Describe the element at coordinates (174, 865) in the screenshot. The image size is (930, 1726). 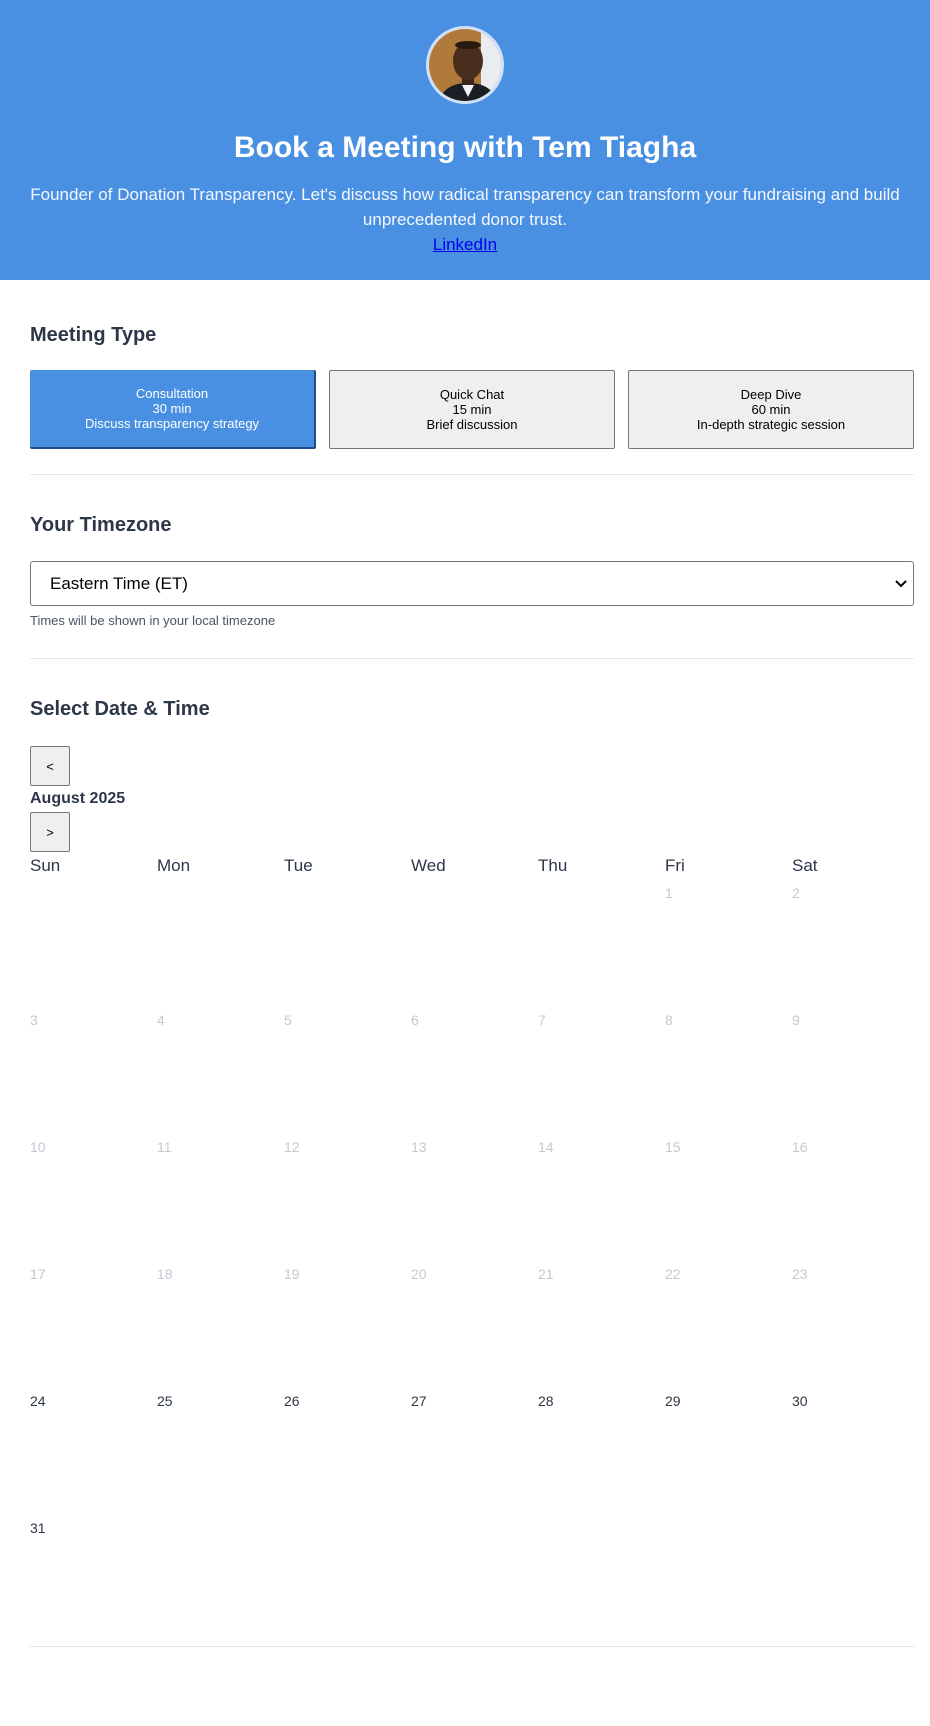
I see `weekday-label: Mon` at that location.